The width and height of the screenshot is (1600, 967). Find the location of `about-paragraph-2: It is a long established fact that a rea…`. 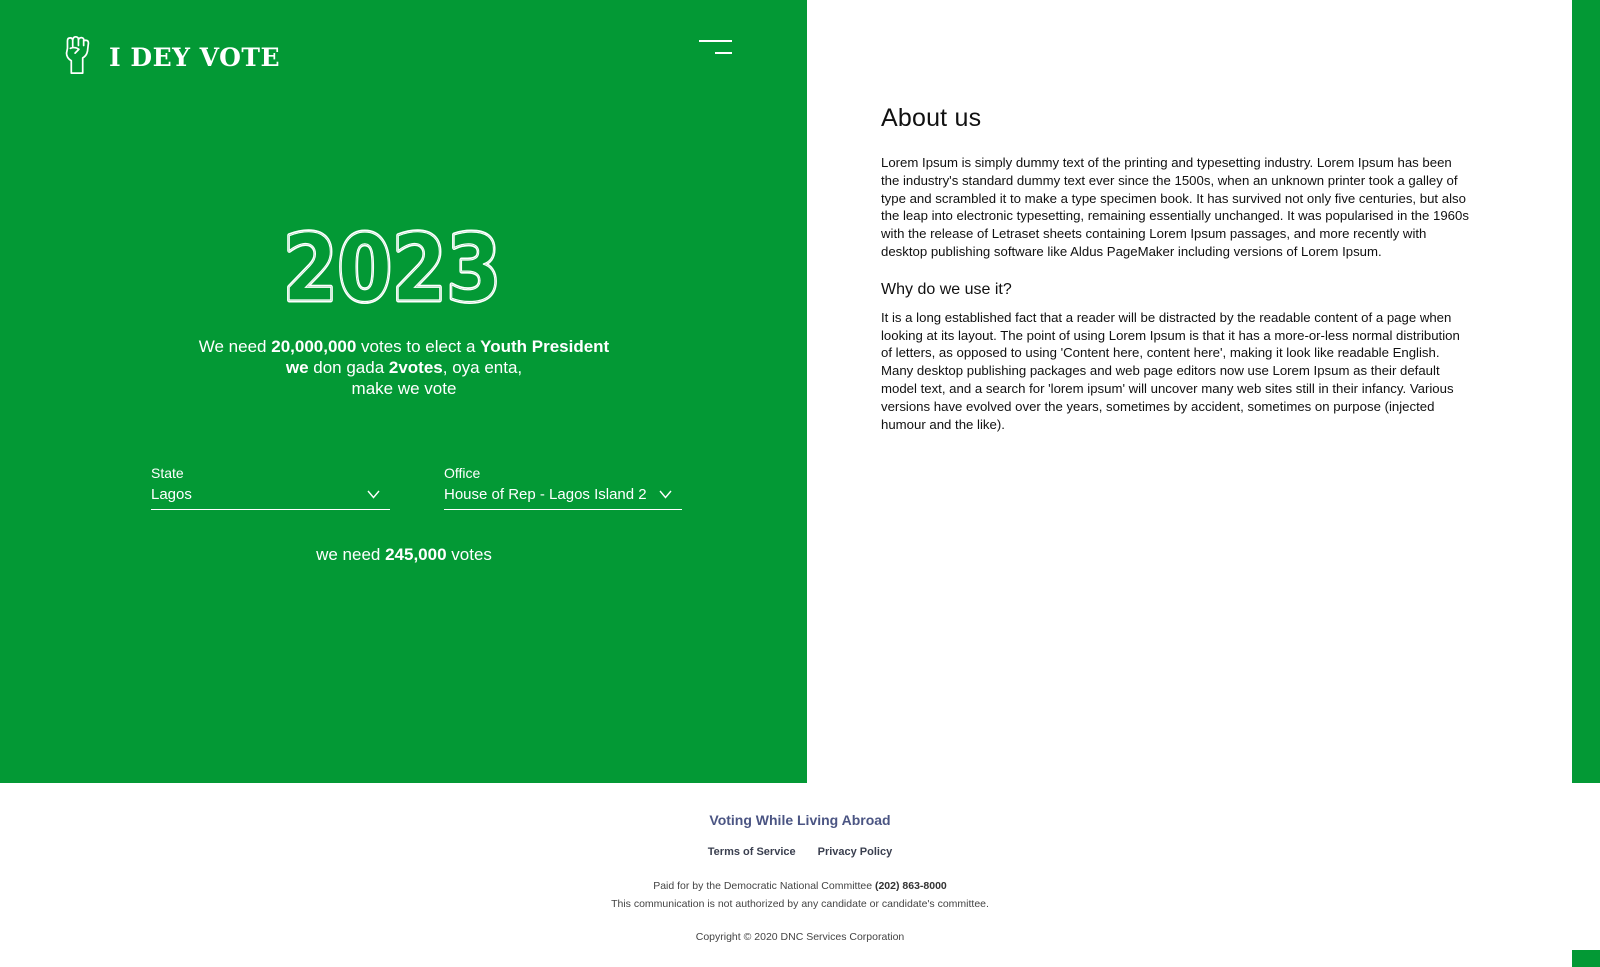

about-paragraph-2: It is a long established fact that a rea… is located at coordinates (1170, 370).